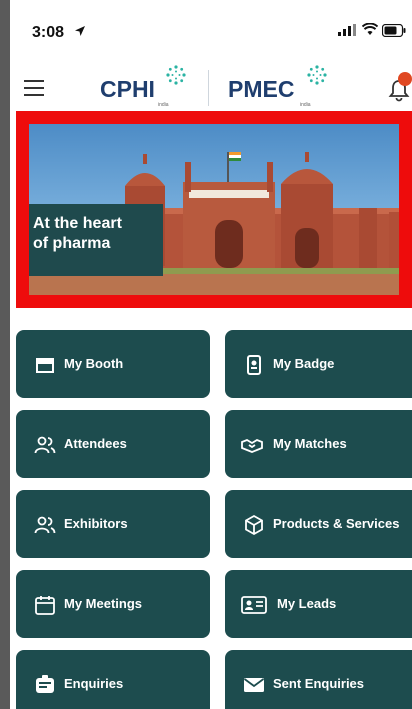  I want to click on sent-enquiries-button: Sent Enquiries, so click(318, 679).